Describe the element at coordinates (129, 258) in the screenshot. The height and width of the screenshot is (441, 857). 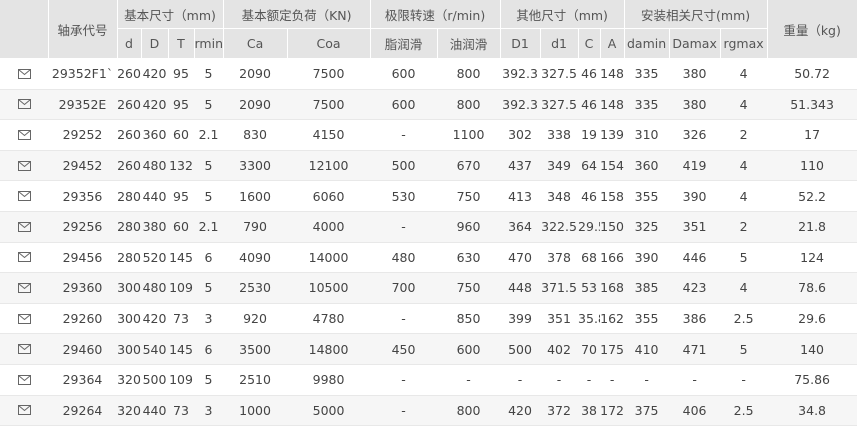
I see `cell-d: 280` at that location.